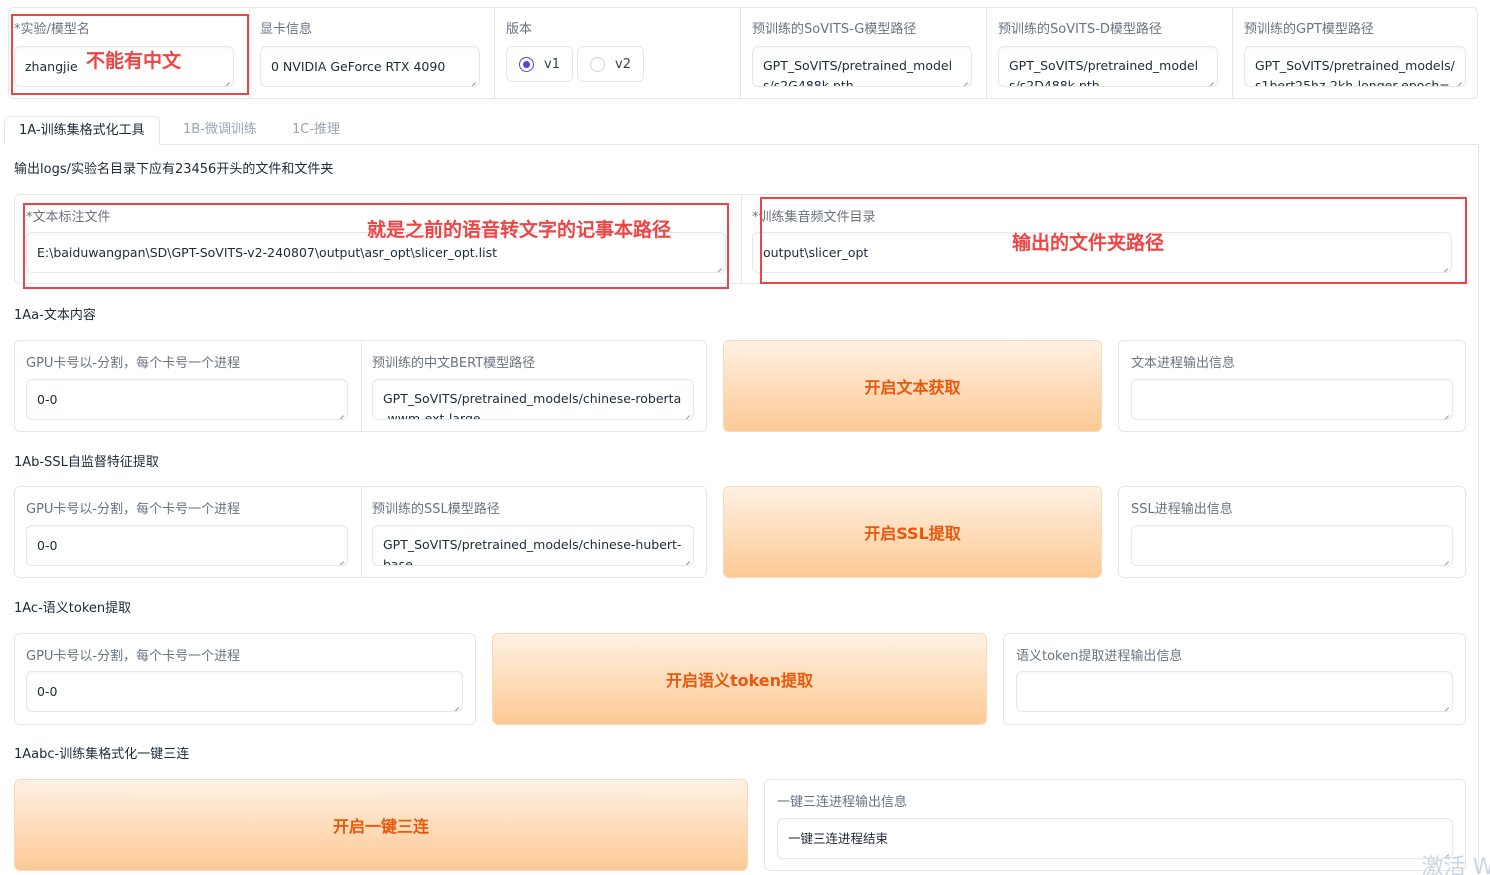  Describe the element at coordinates (842, 802) in the screenshot. I see `one-click-output-label: 一键三连进程输出信息` at that location.